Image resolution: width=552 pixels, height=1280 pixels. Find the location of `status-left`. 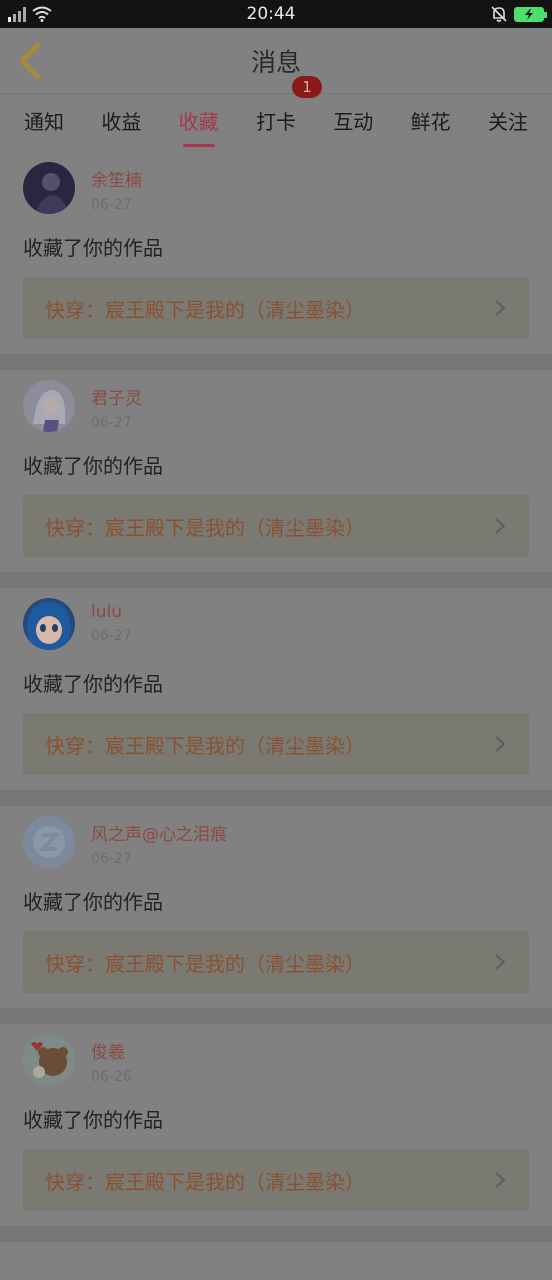

status-left is located at coordinates (30, 14).